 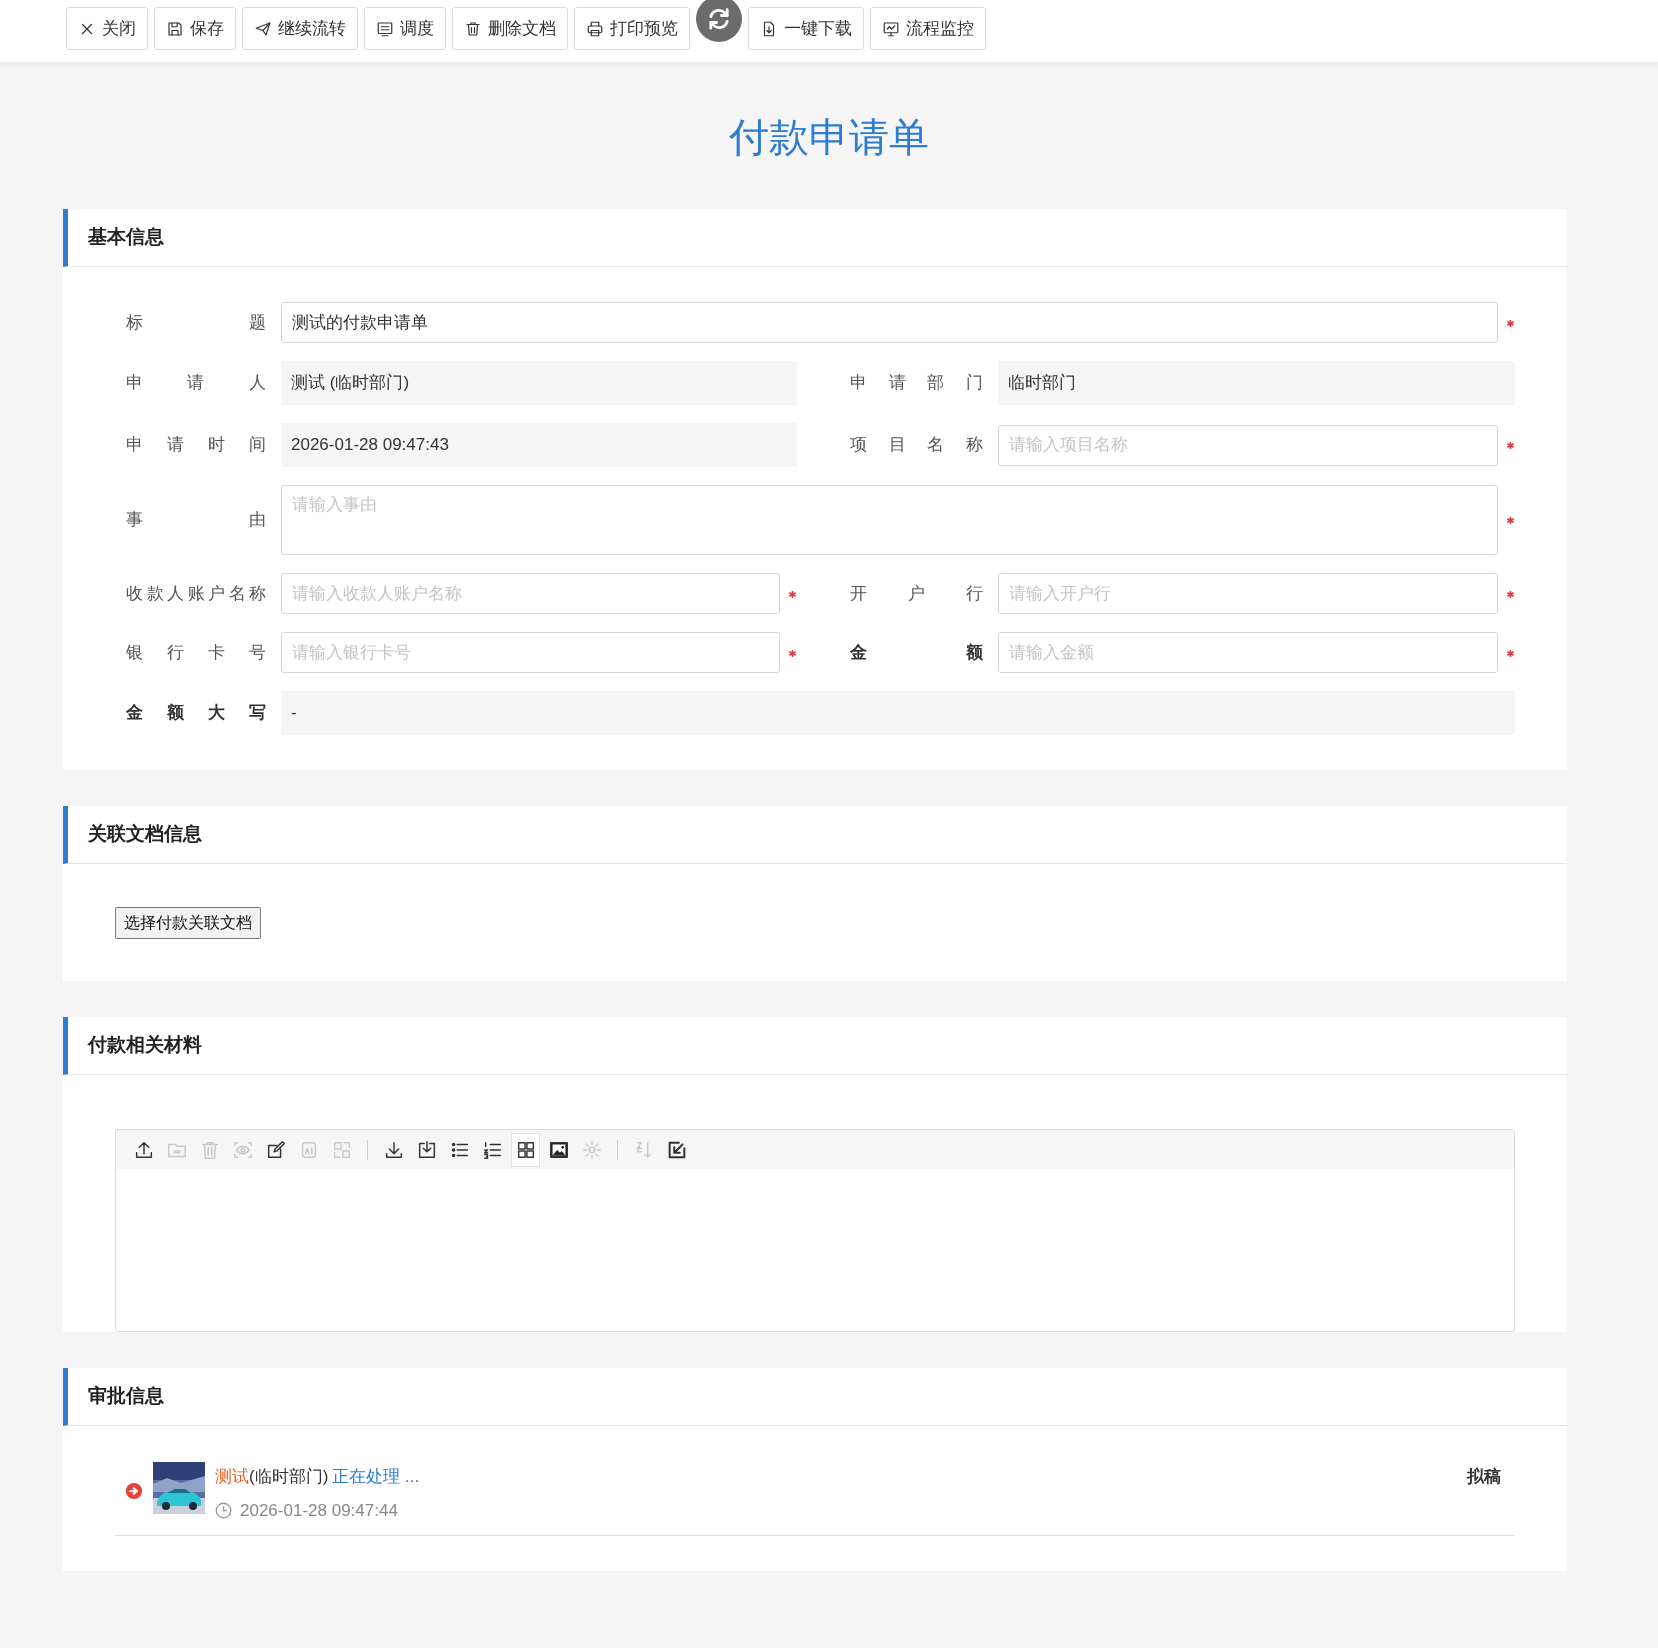 I want to click on input-field: 测试的付款申请单, so click(x=889, y=322).